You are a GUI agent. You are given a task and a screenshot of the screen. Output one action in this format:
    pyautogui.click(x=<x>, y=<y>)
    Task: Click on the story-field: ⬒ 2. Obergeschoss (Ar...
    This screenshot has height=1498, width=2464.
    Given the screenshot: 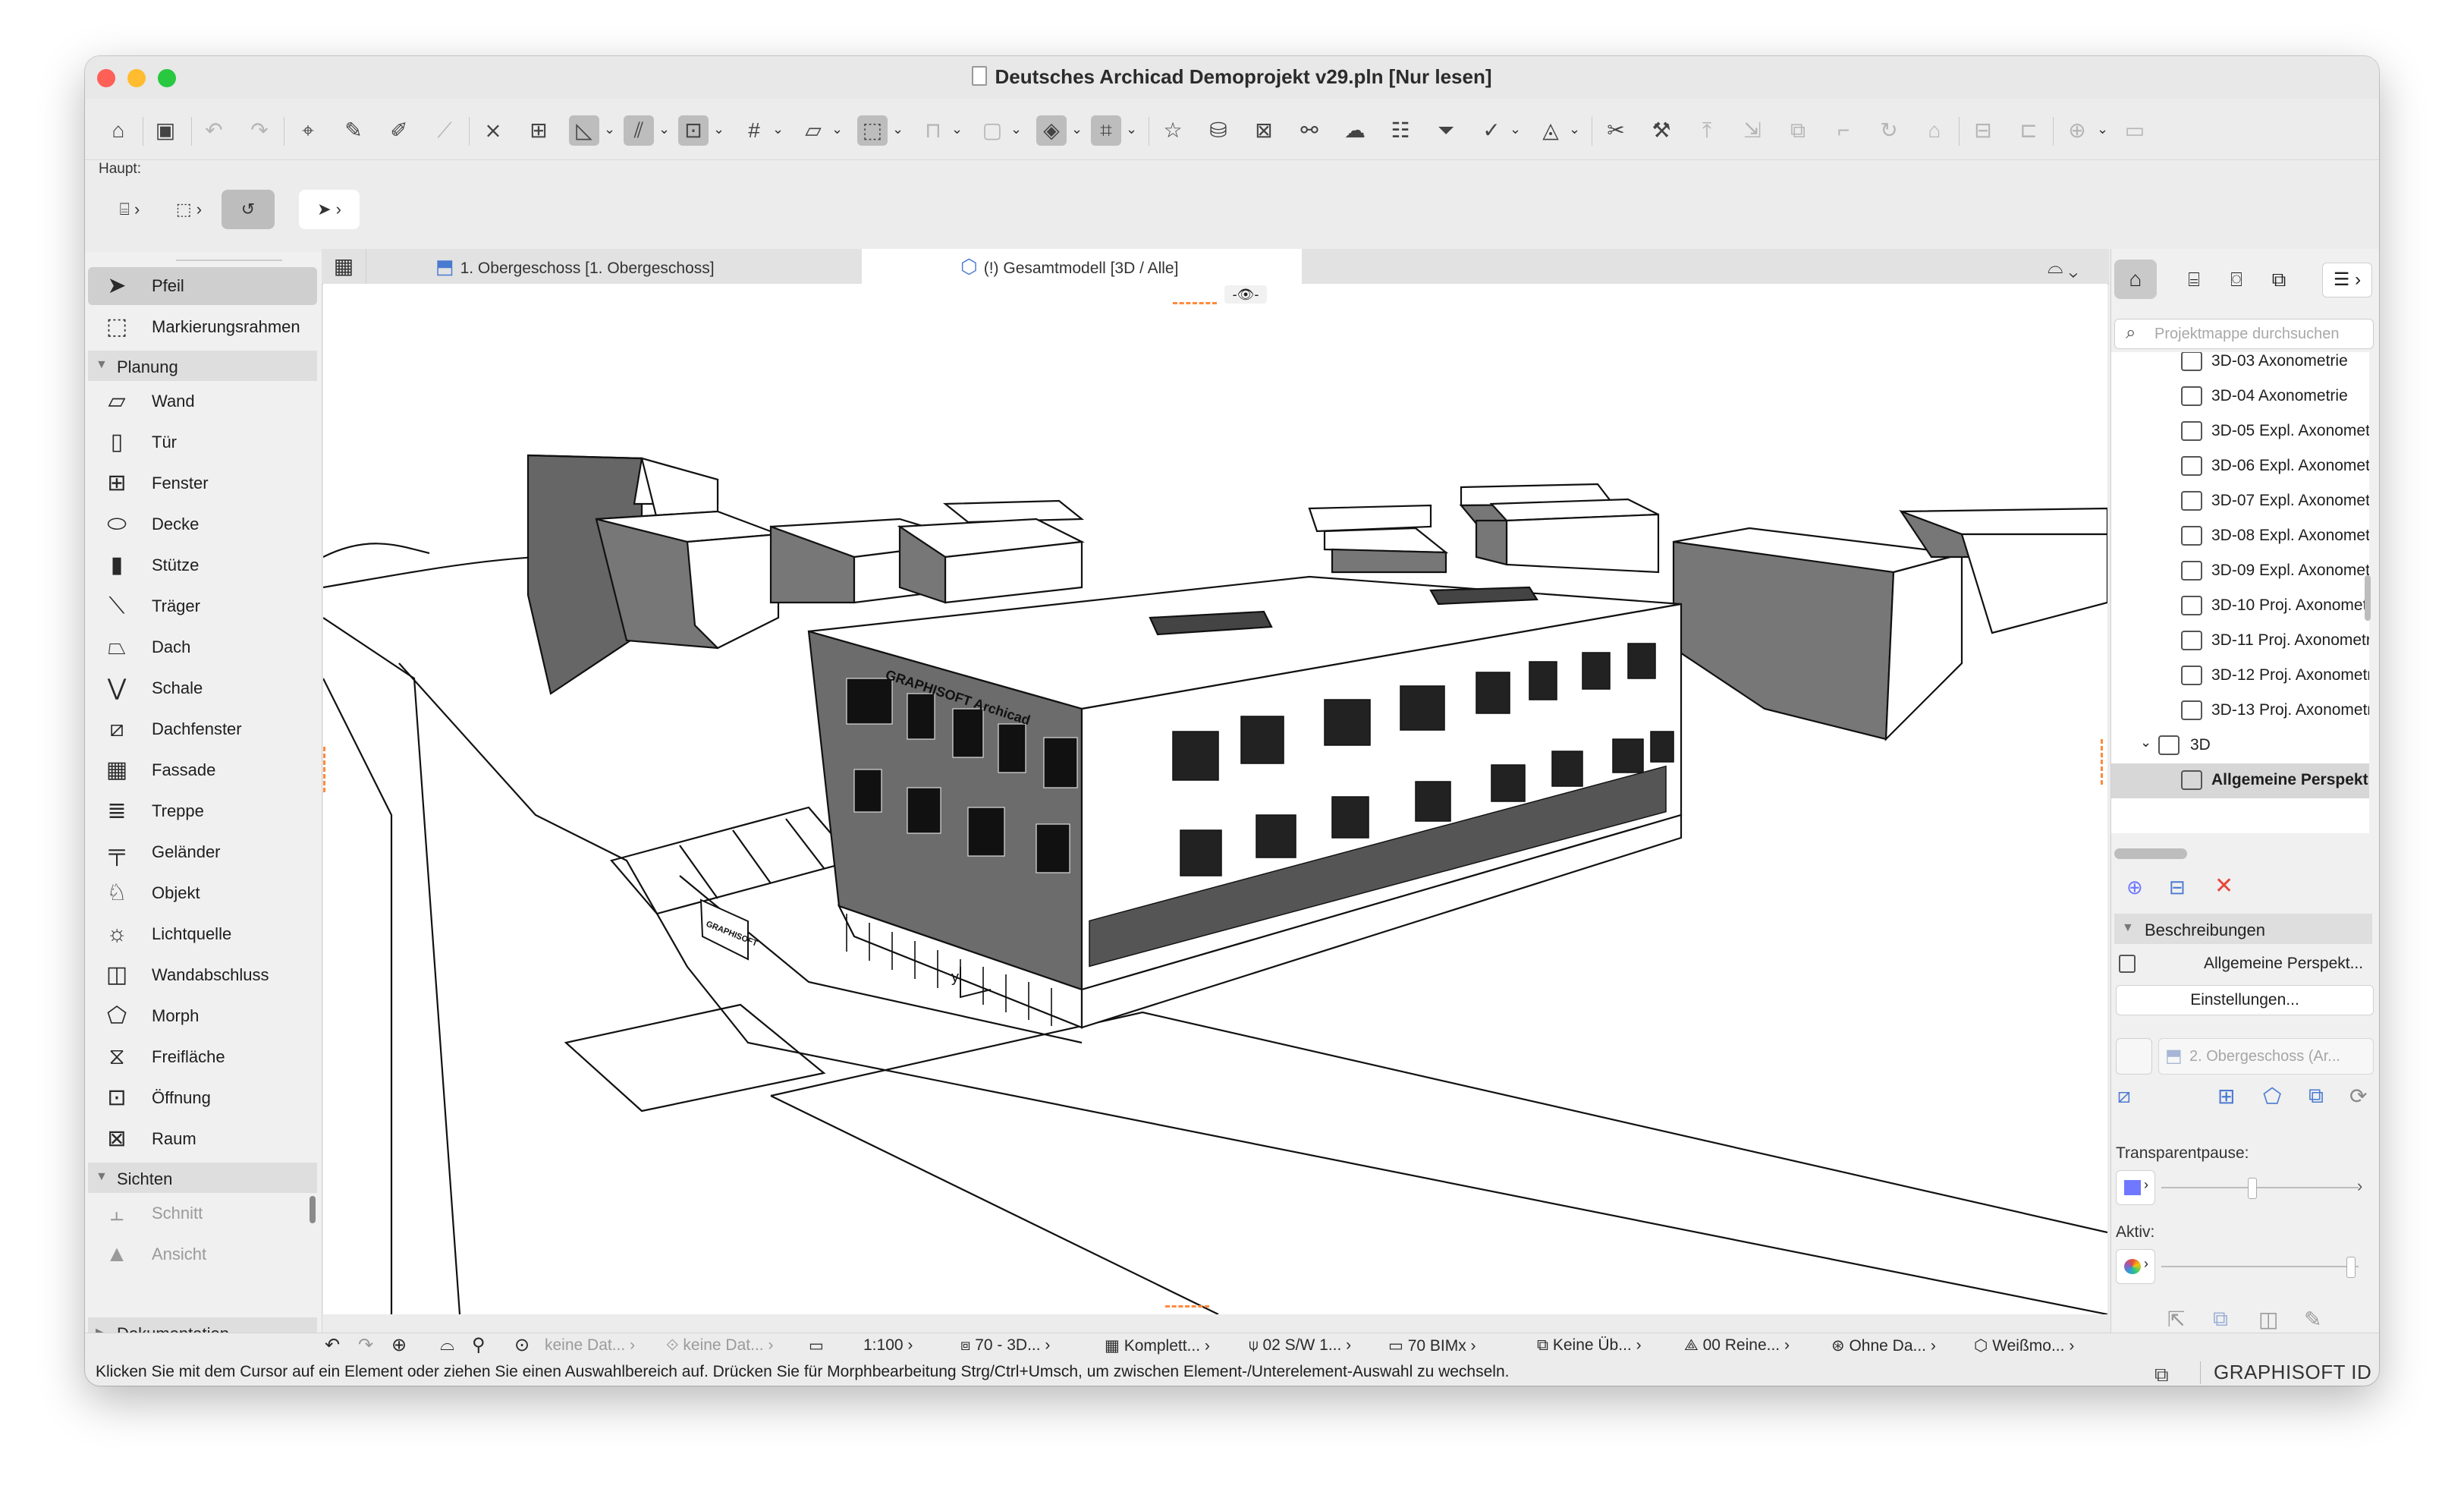 What is the action you would take?
    pyautogui.click(x=2266, y=1056)
    